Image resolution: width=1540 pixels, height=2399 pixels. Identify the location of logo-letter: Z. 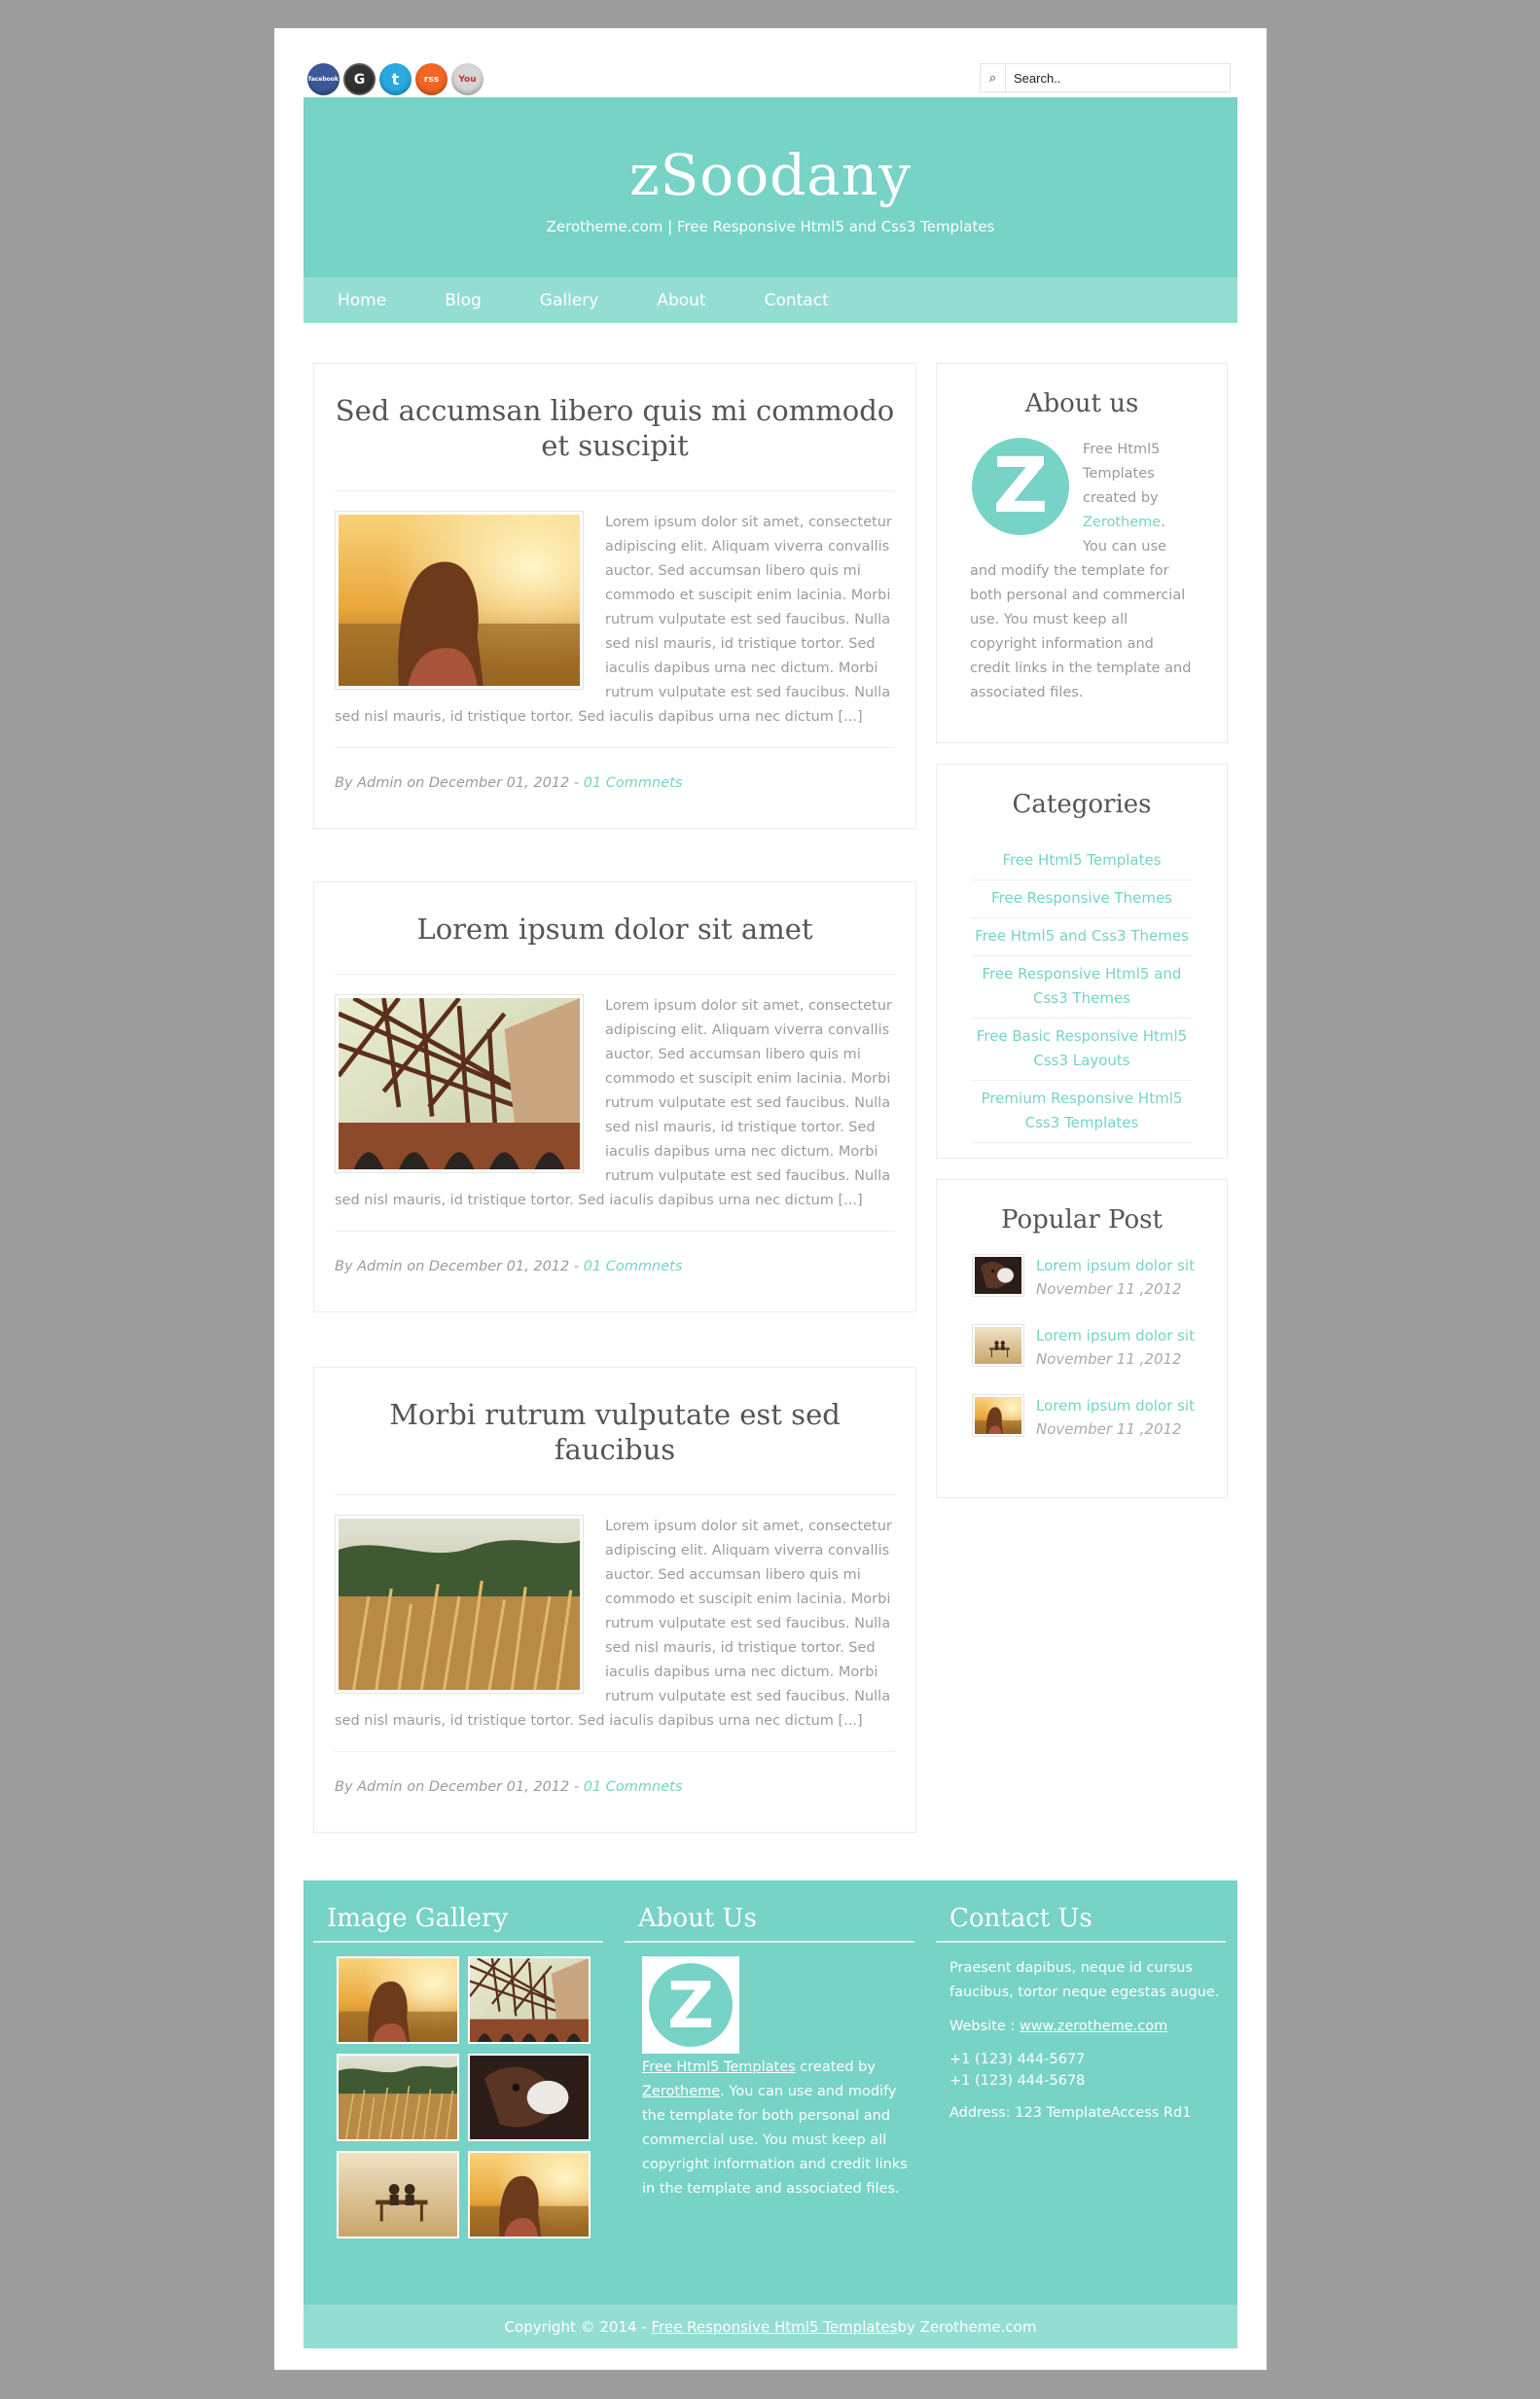
(691, 2005).